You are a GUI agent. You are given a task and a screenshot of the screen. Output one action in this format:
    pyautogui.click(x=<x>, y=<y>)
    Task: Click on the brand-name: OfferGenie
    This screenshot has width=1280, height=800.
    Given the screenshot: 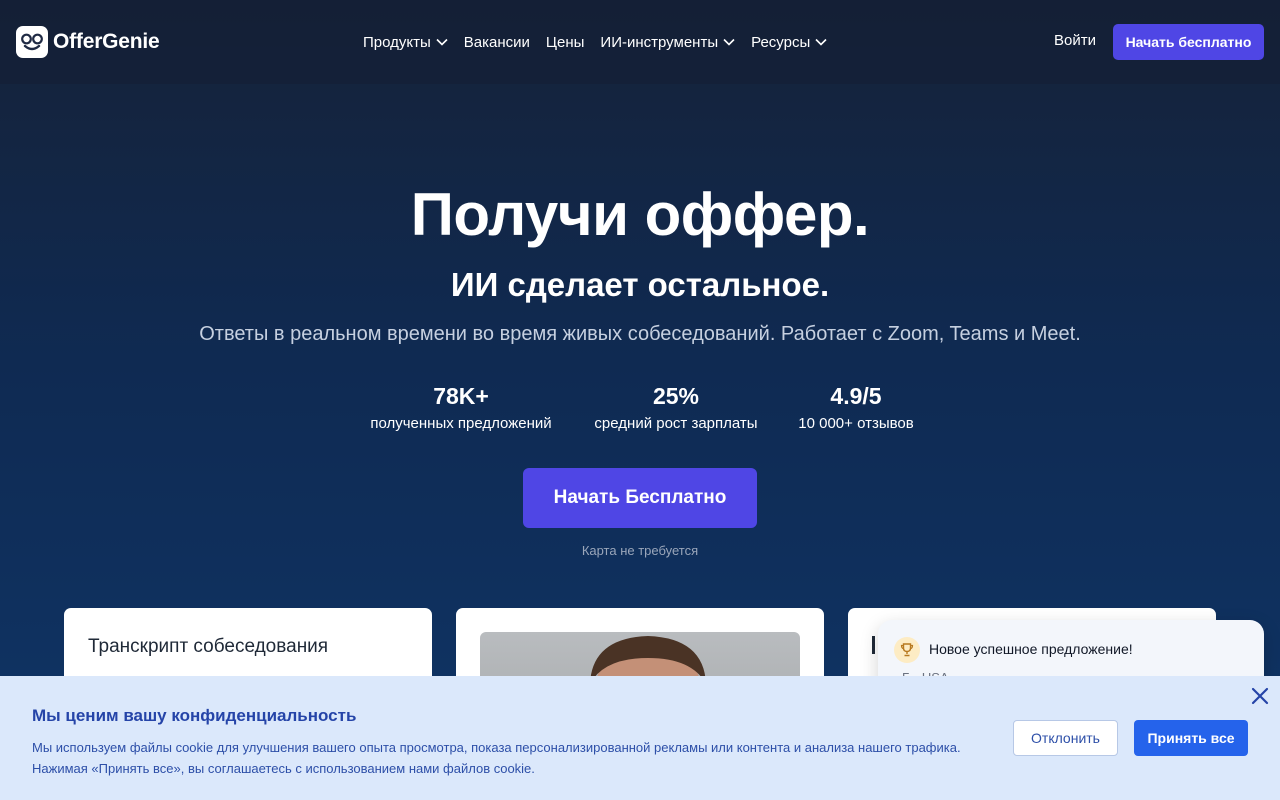 What is the action you would take?
    pyautogui.click(x=106, y=41)
    